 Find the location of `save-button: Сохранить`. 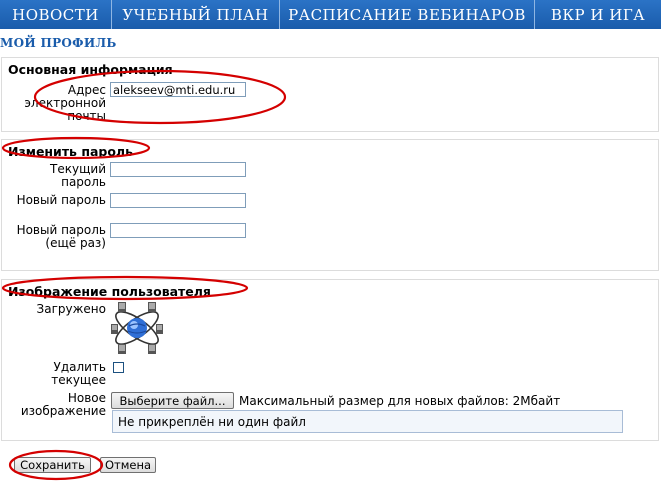

save-button: Сохранить is located at coordinates (52, 465).